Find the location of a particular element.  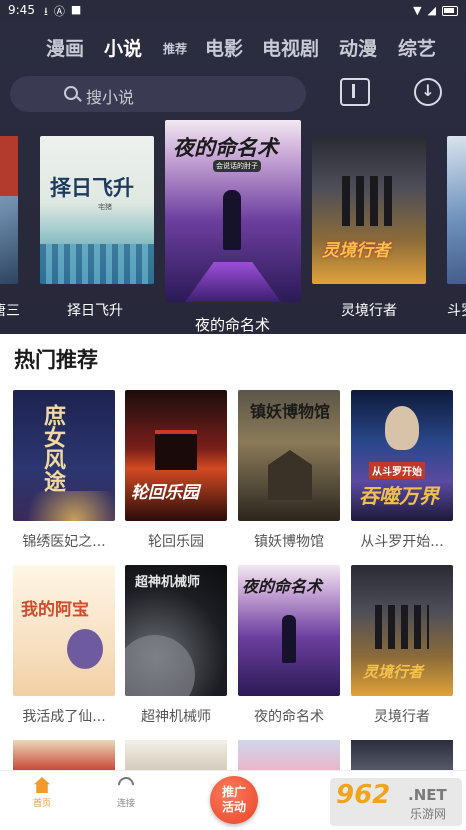

status-bar: 9:45 ⭳ Ⓐ ■ ▼ ◢ is located at coordinates (233, 11).